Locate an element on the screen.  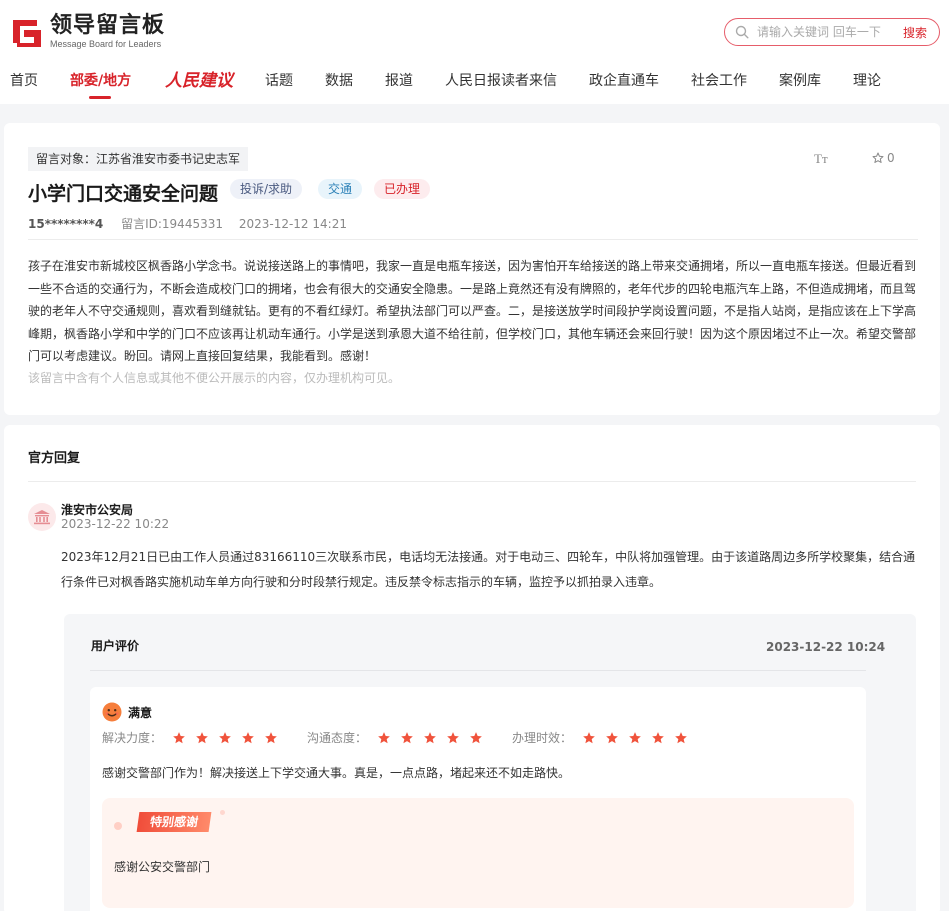
status-badge: 已办理 is located at coordinates (402, 189).